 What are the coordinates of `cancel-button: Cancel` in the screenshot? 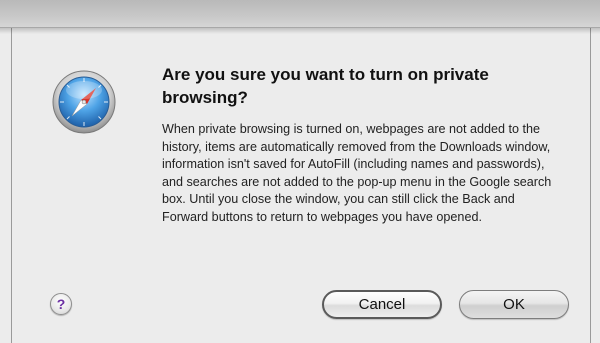 It's located at (382, 304).